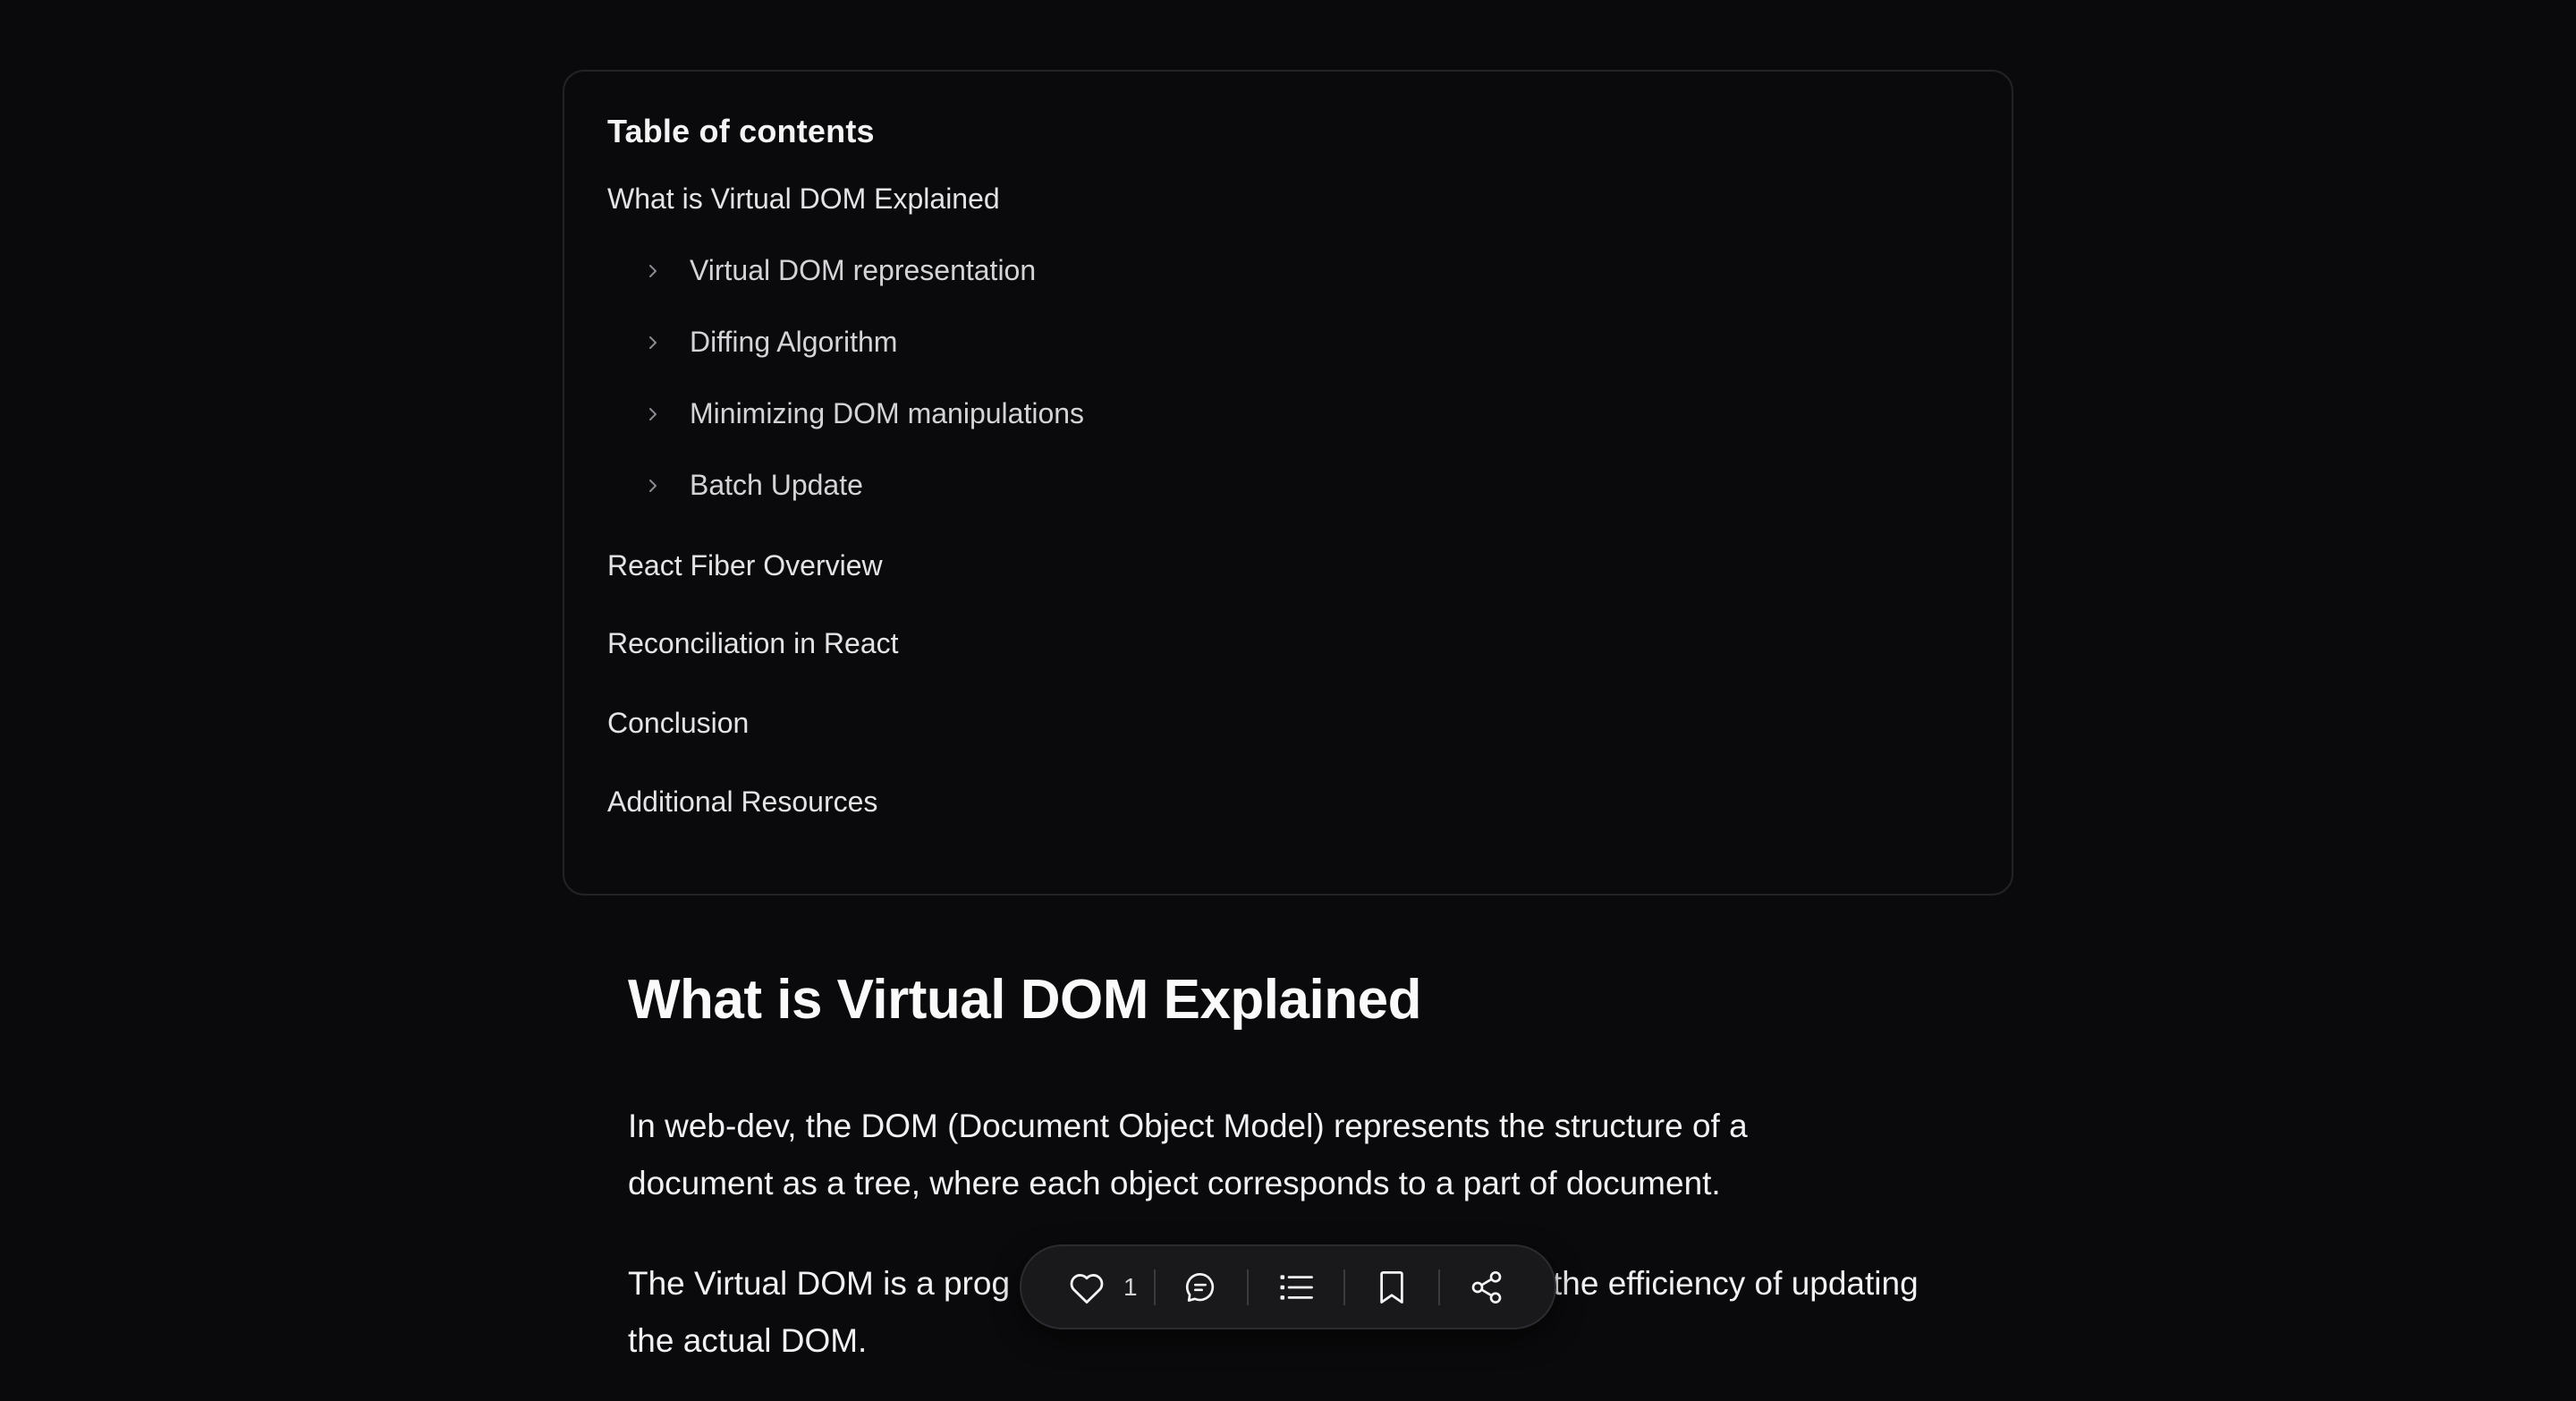  I want to click on toc-item-conclusion: Conclusion, so click(678, 723).